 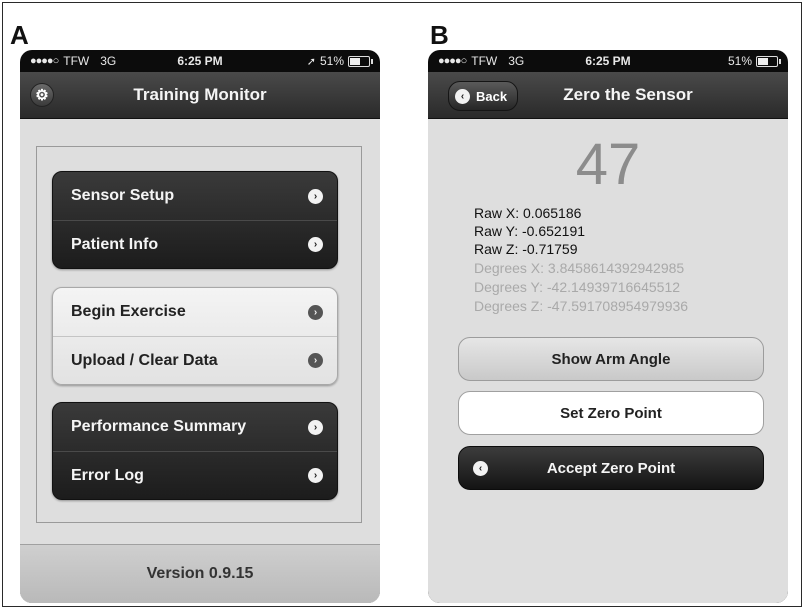 What do you see at coordinates (195, 312) in the screenshot?
I see `menu-item-begin-exercise: Begin Exercise ›` at bounding box center [195, 312].